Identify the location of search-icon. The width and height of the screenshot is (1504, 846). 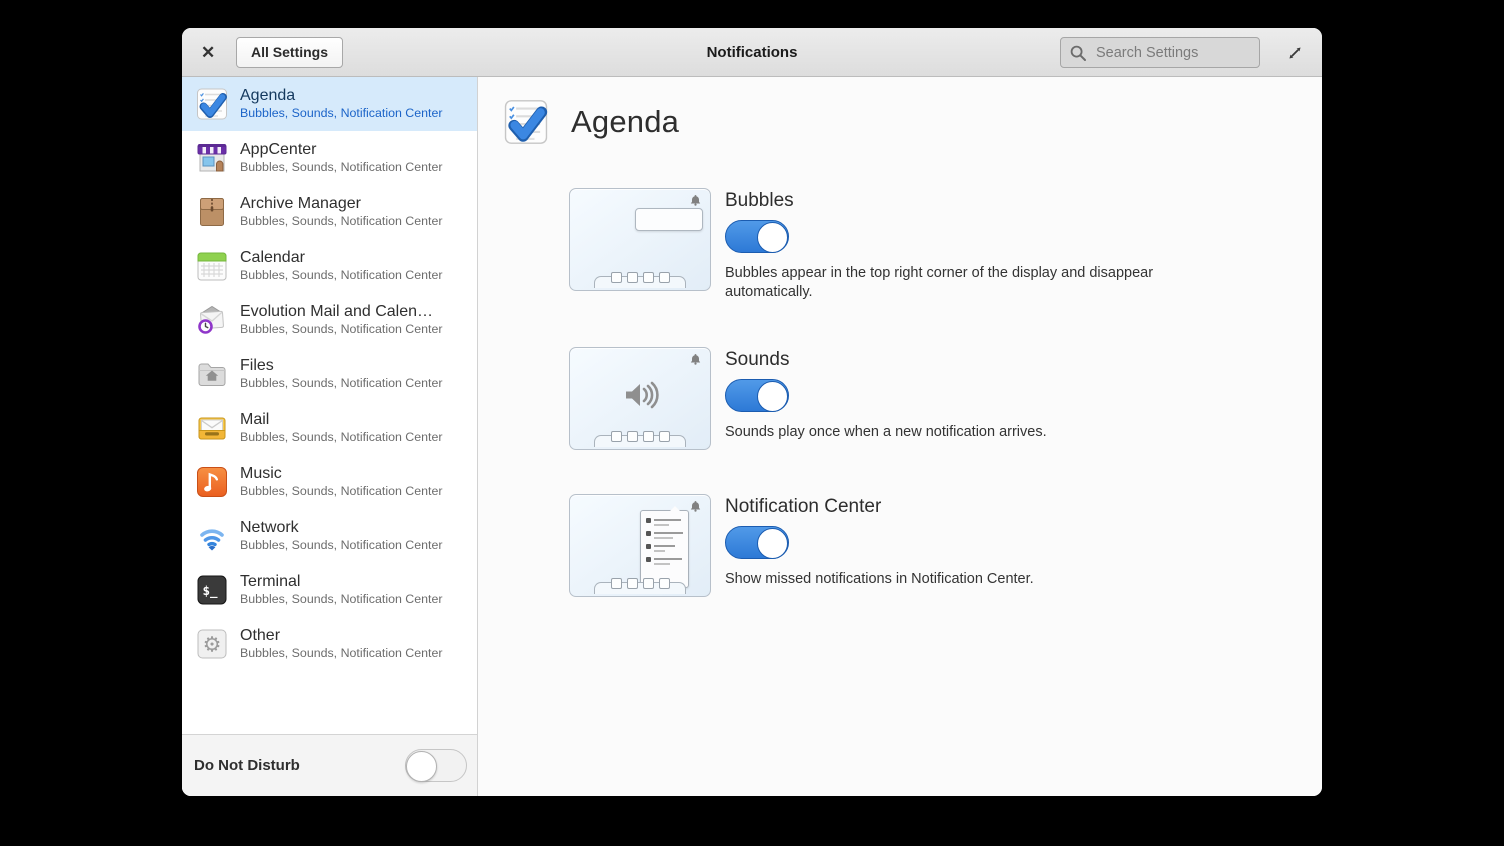
(1078, 53).